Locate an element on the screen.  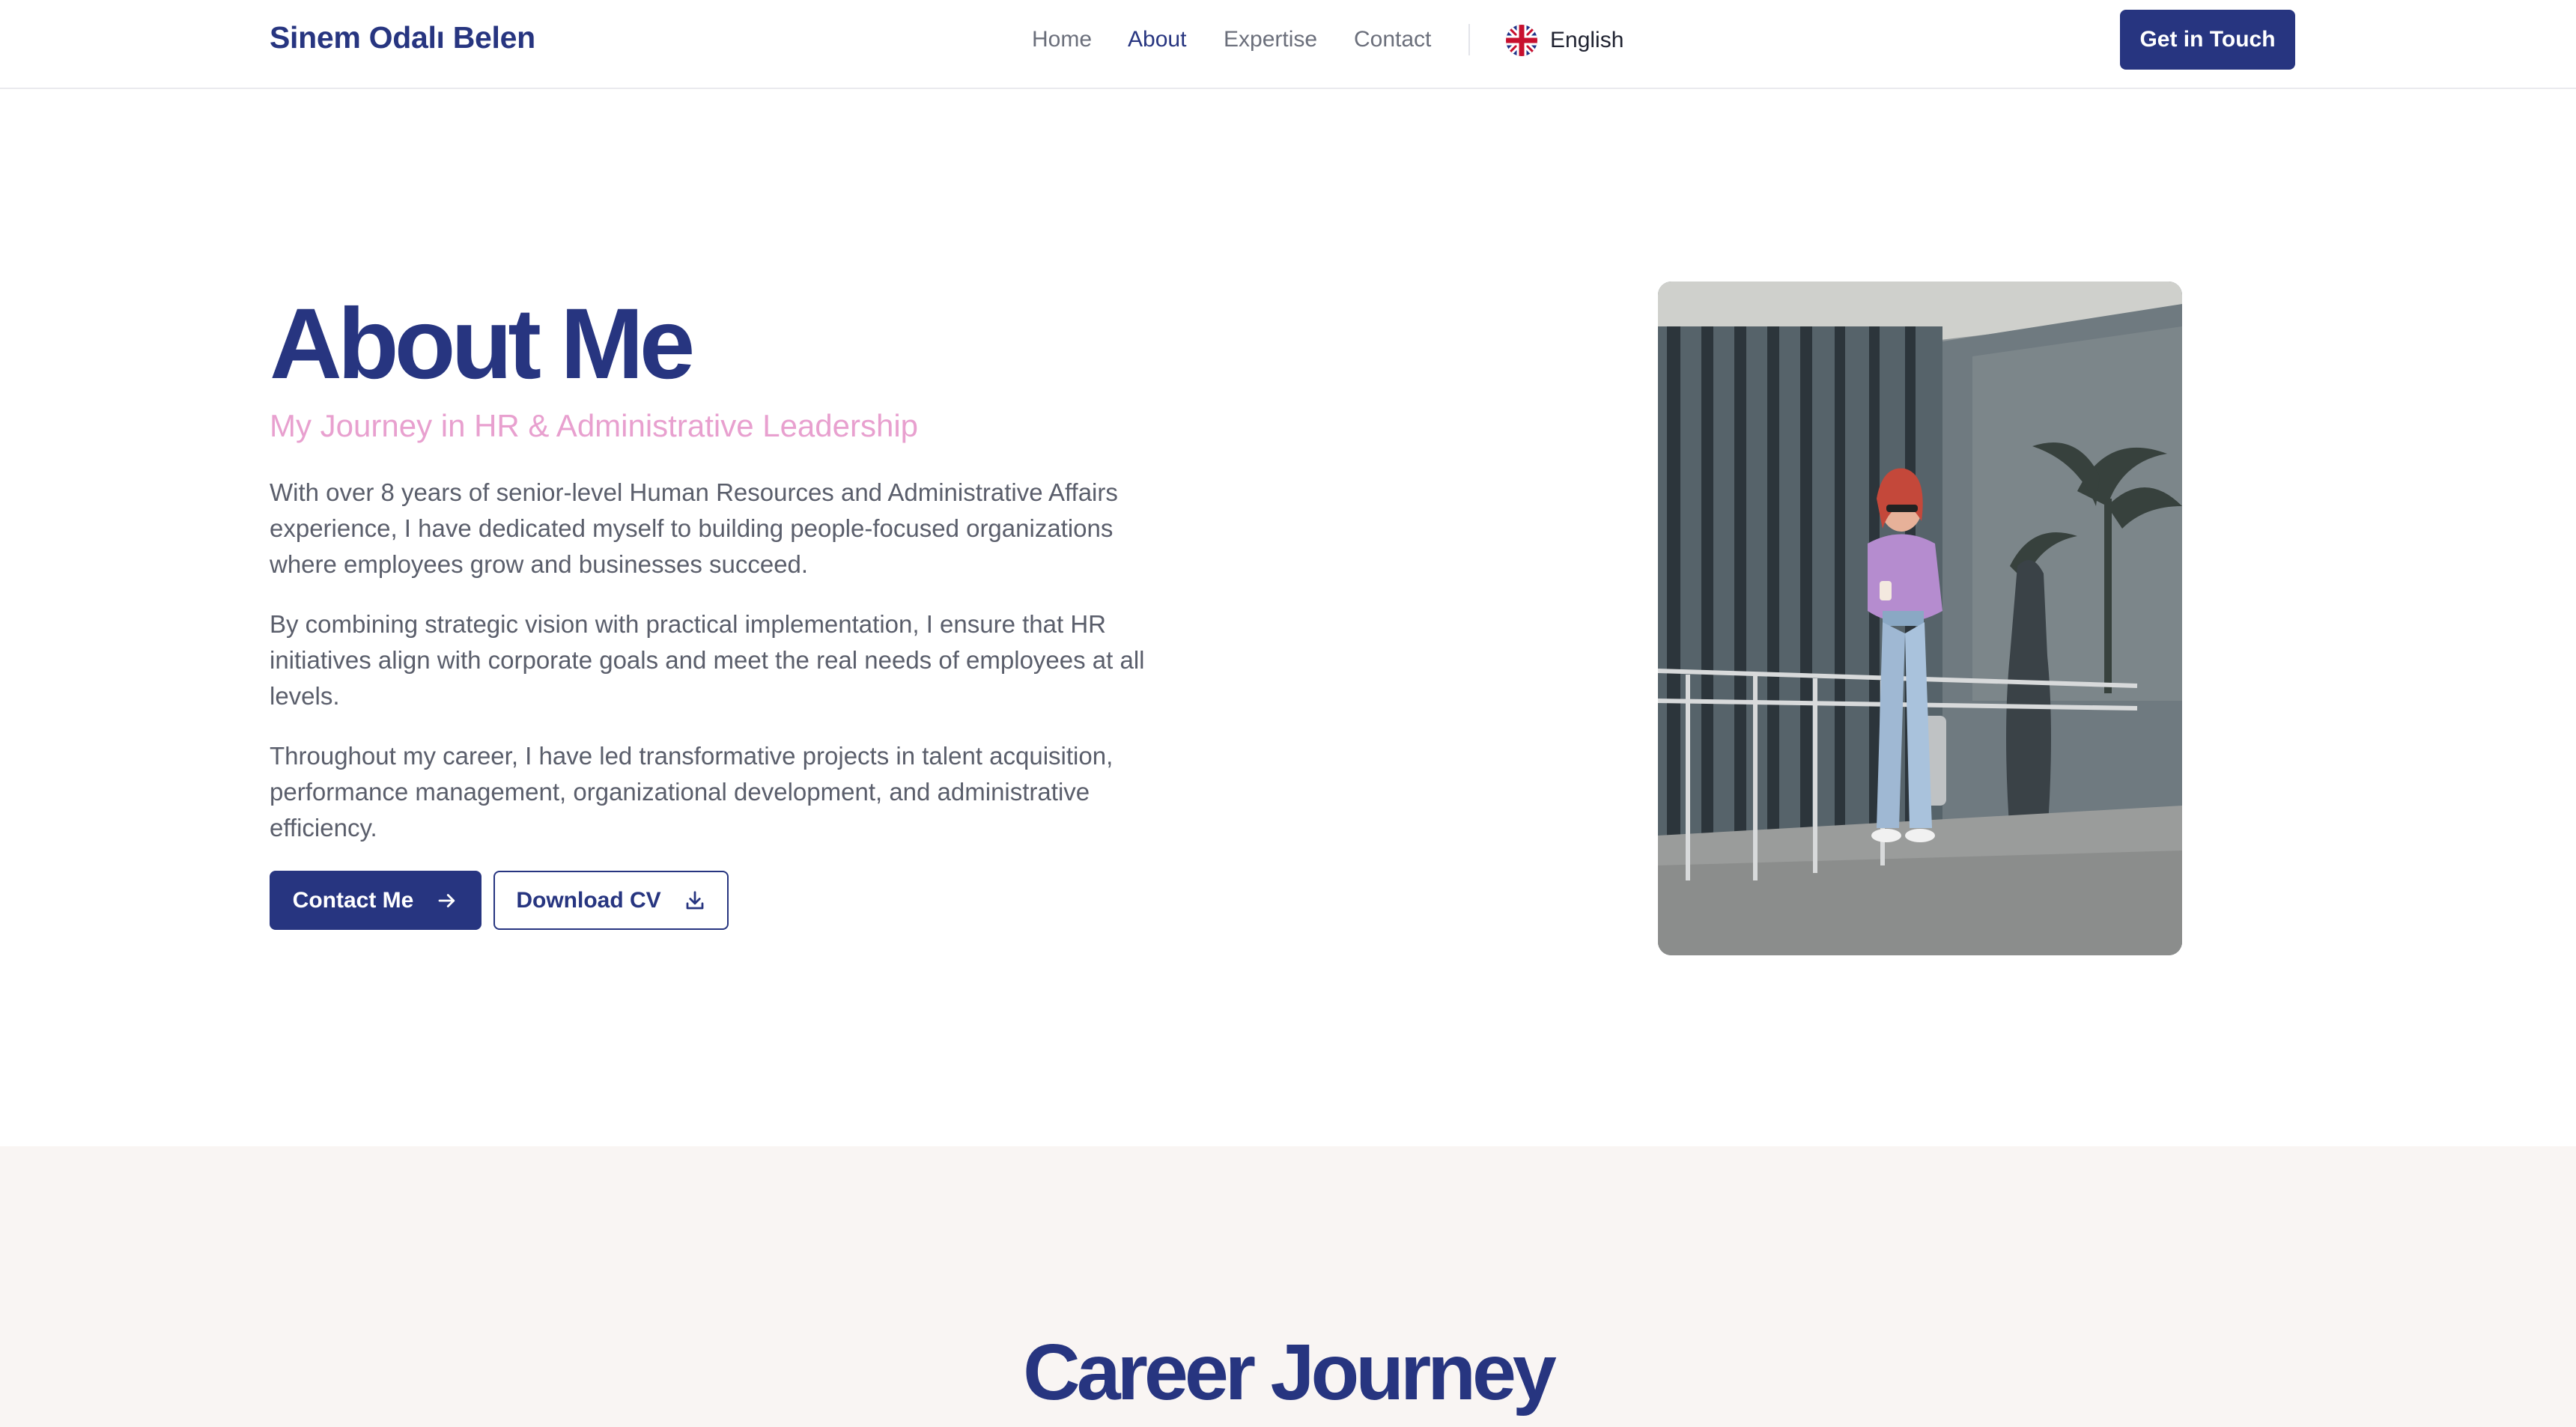
contact-me-button: Contact Me is located at coordinates (376, 900).